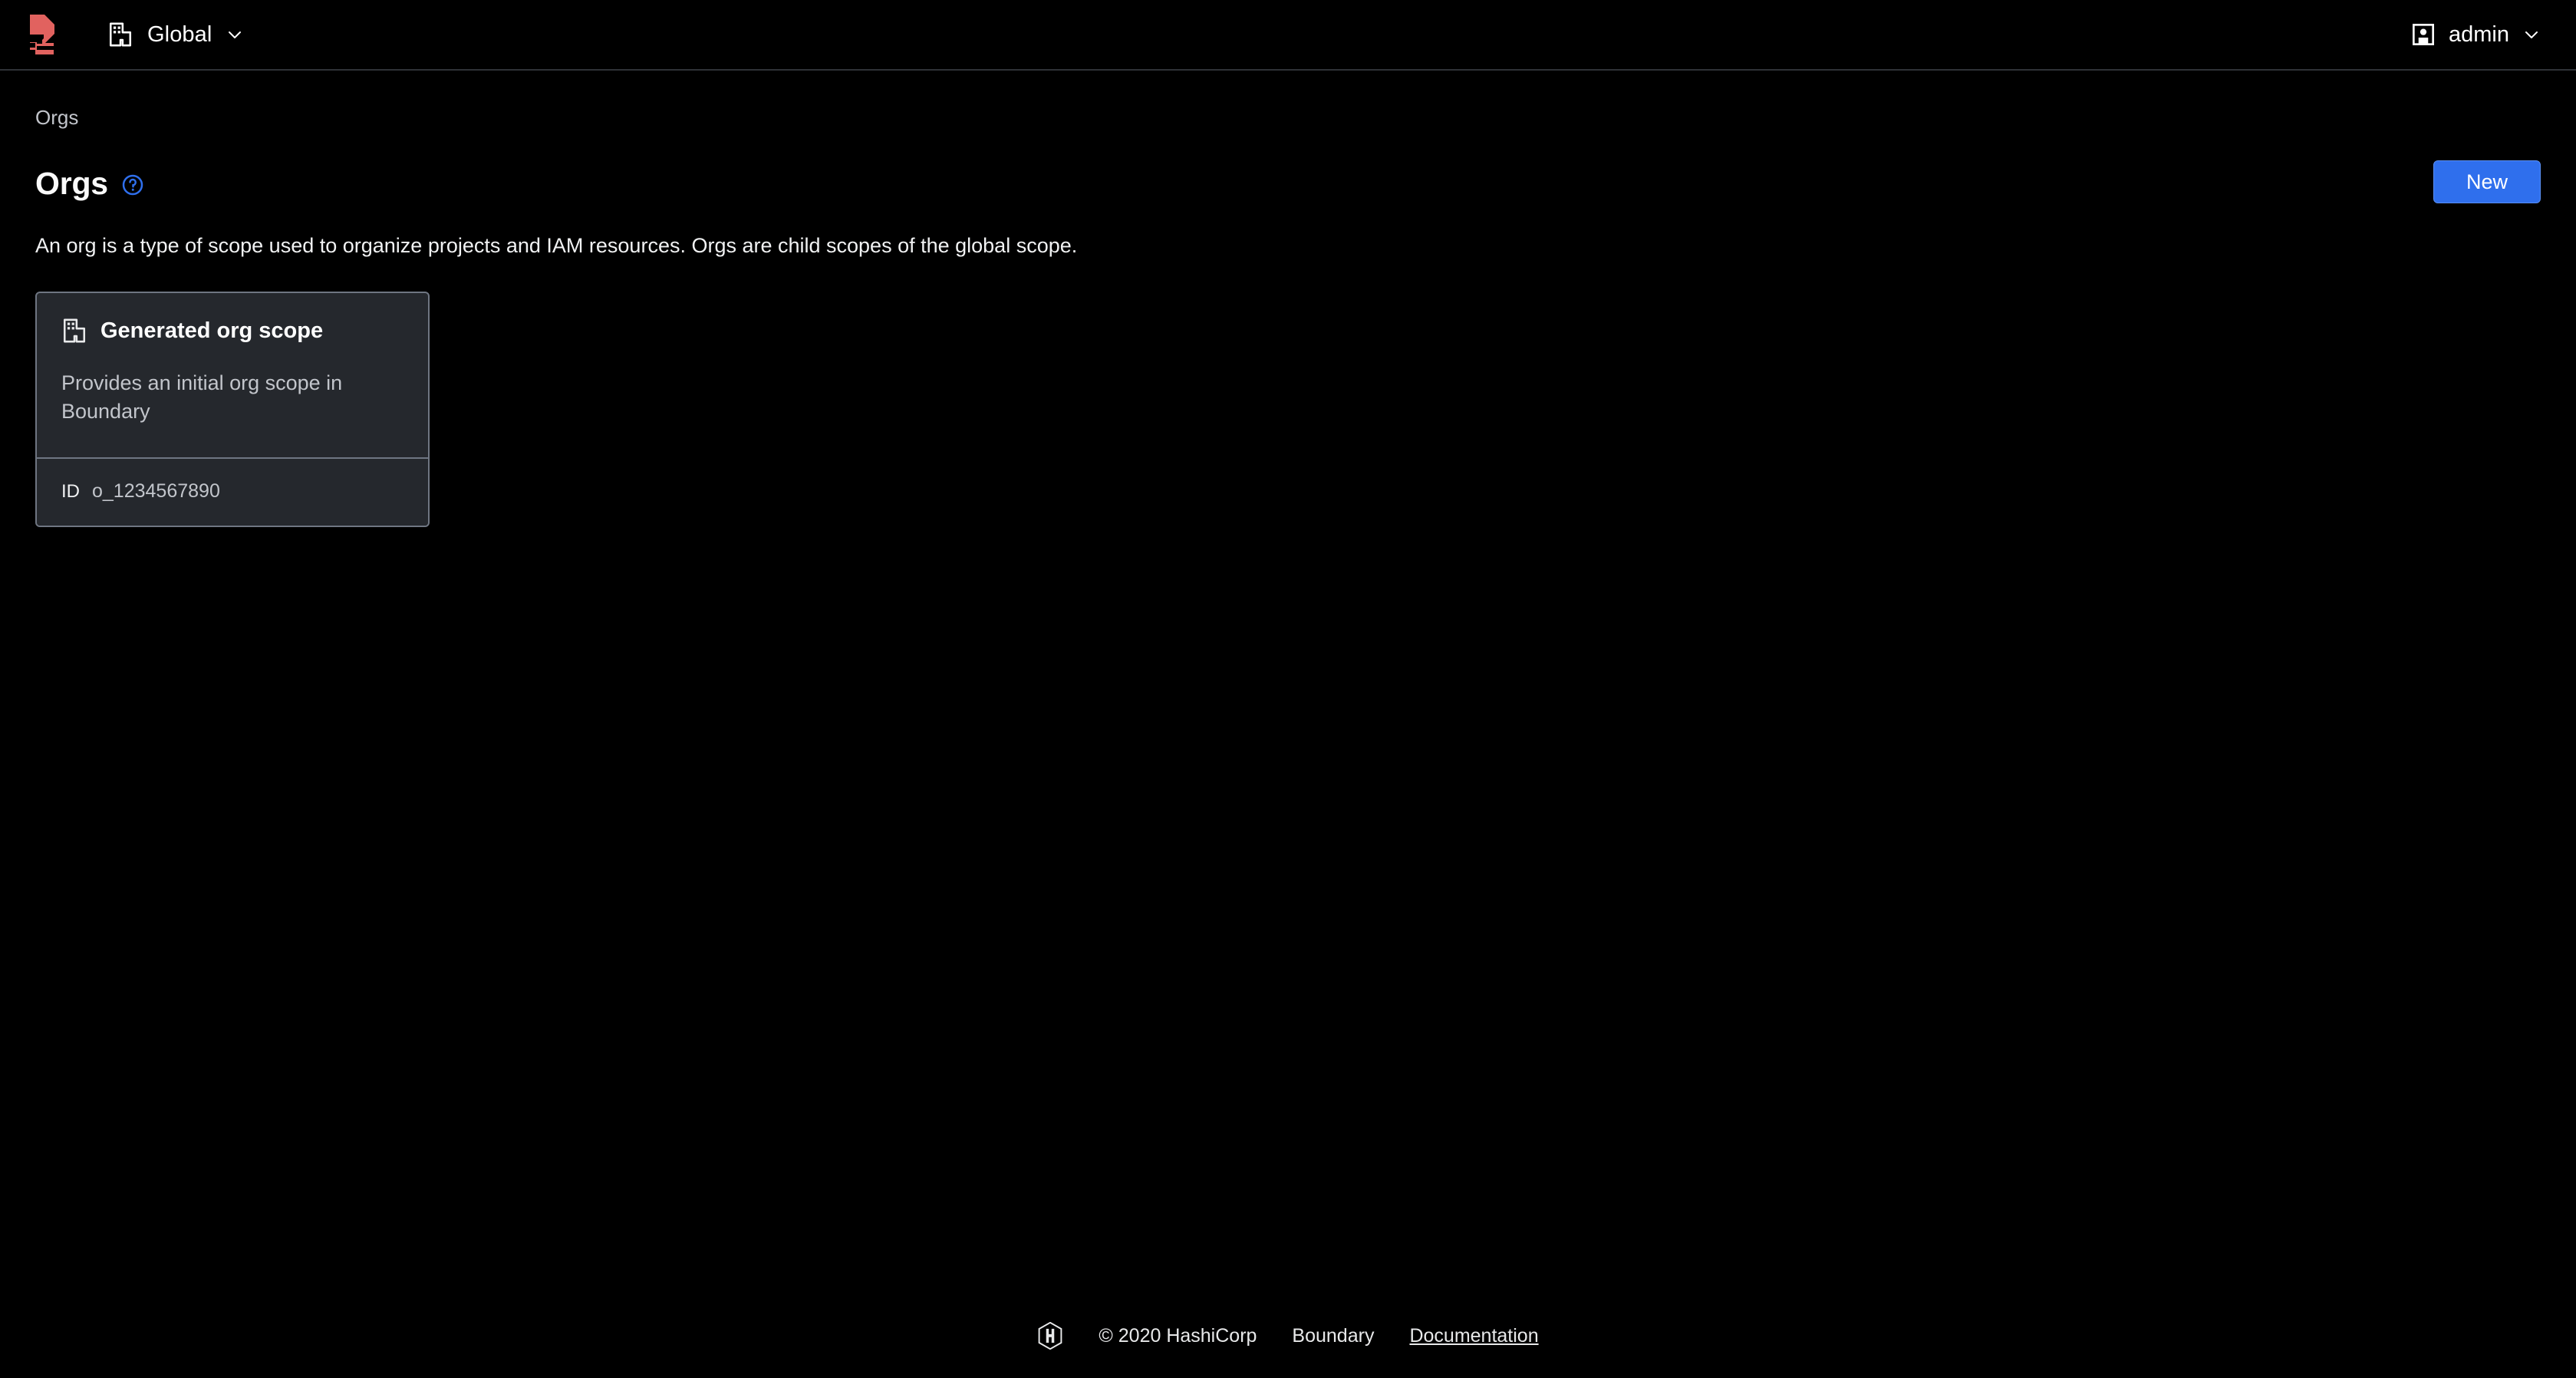 This screenshot has height=1378, width=2576. Describe the element at coordinates (1473, 1336) in the screenshot. I see `footer-documentation-link: Documentation` at that location.